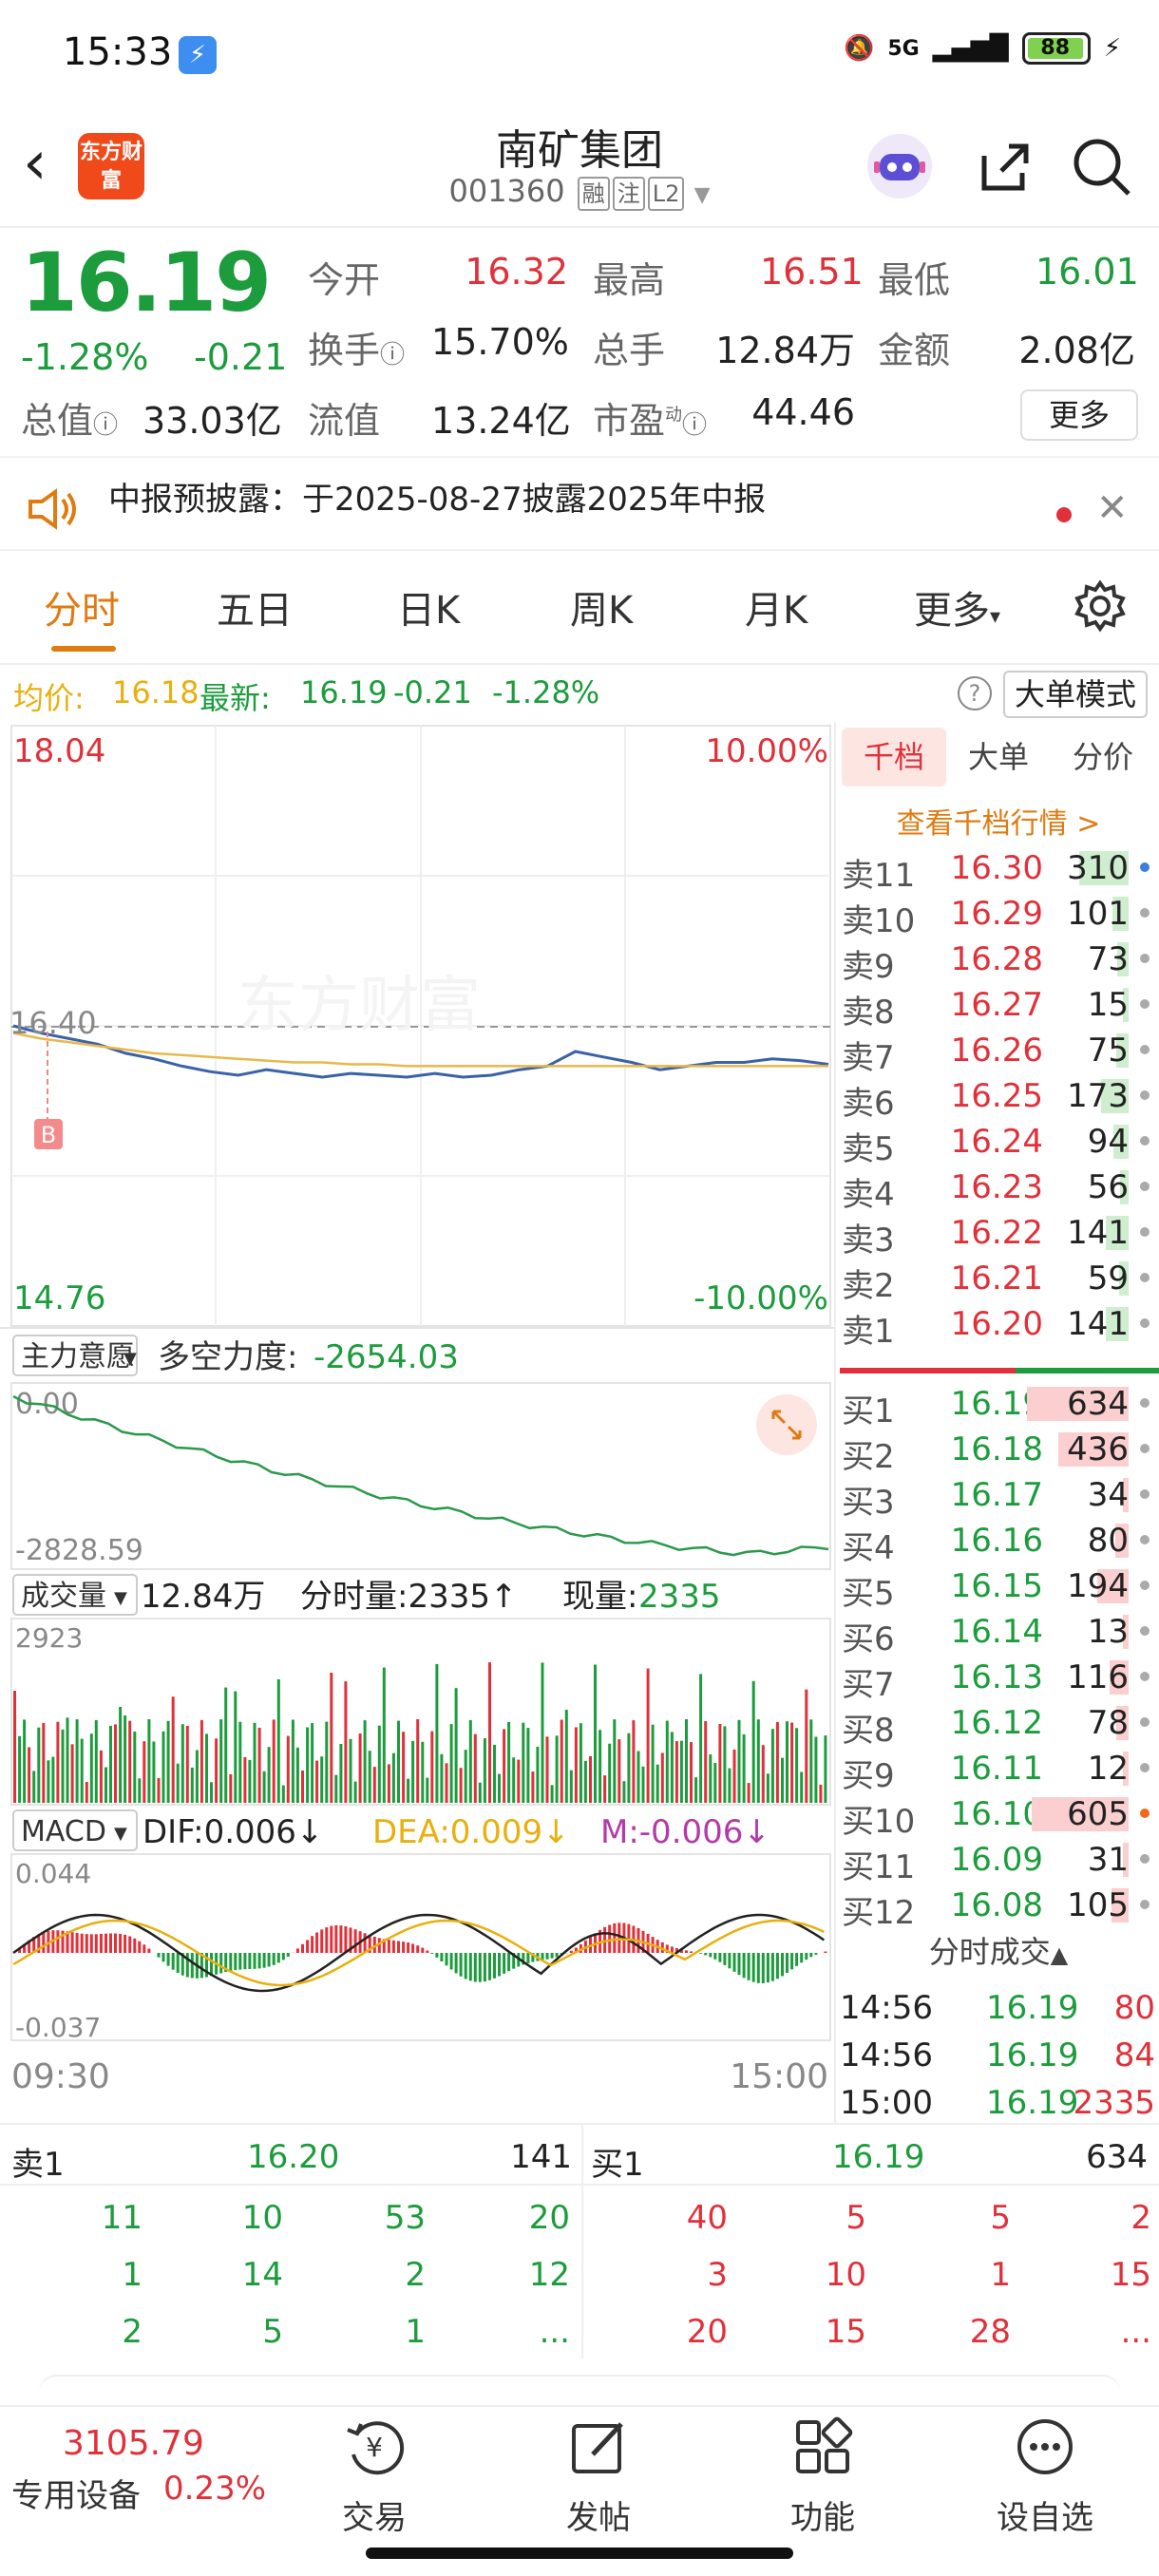  I want to click on bid-row: 买5 16.15 194, so click(997, 1588).